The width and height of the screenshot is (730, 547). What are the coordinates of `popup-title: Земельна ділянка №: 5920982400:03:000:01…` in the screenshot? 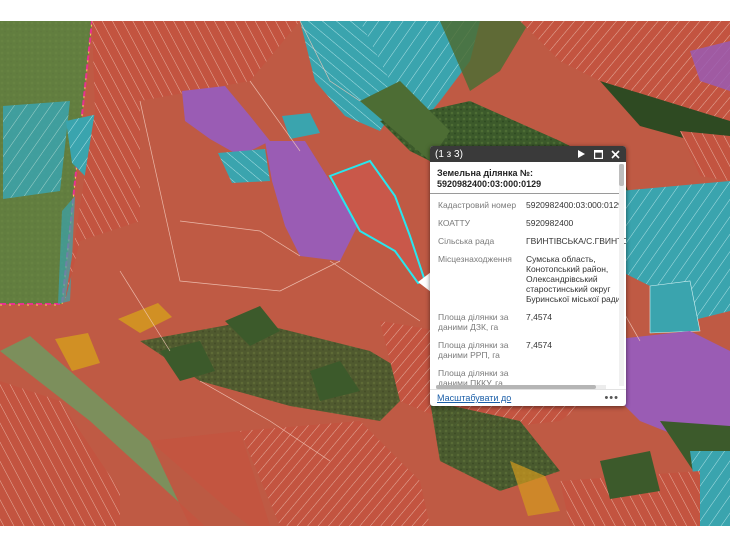 It's located at (526, 178).